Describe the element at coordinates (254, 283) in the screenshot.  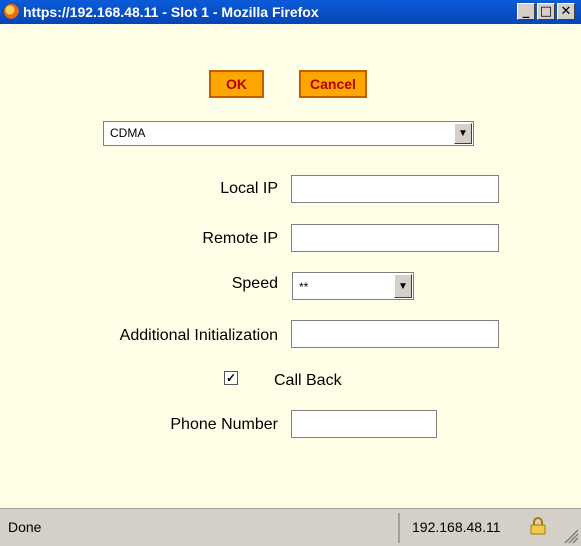
I see `speed-label: Speed` at that location.